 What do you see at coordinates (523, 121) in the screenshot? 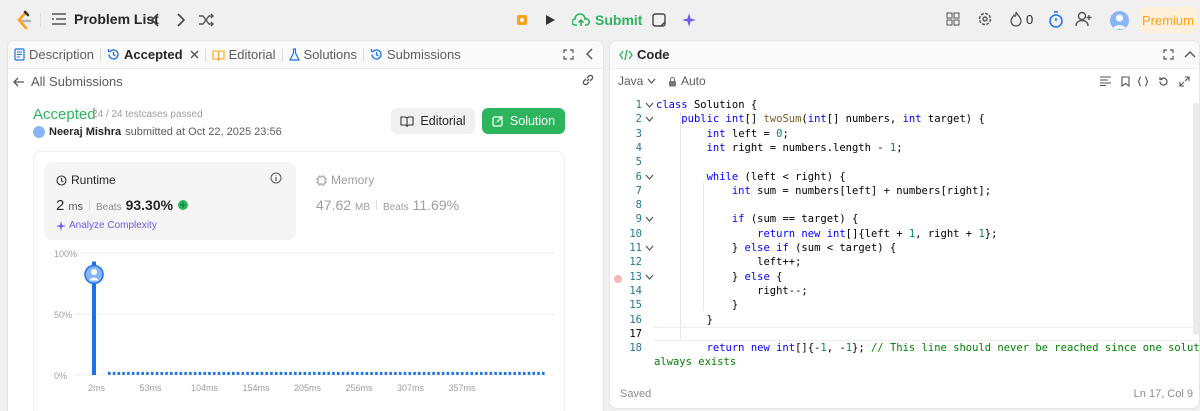
I see `solution-button: Solution` at bounding box center [523, 121].